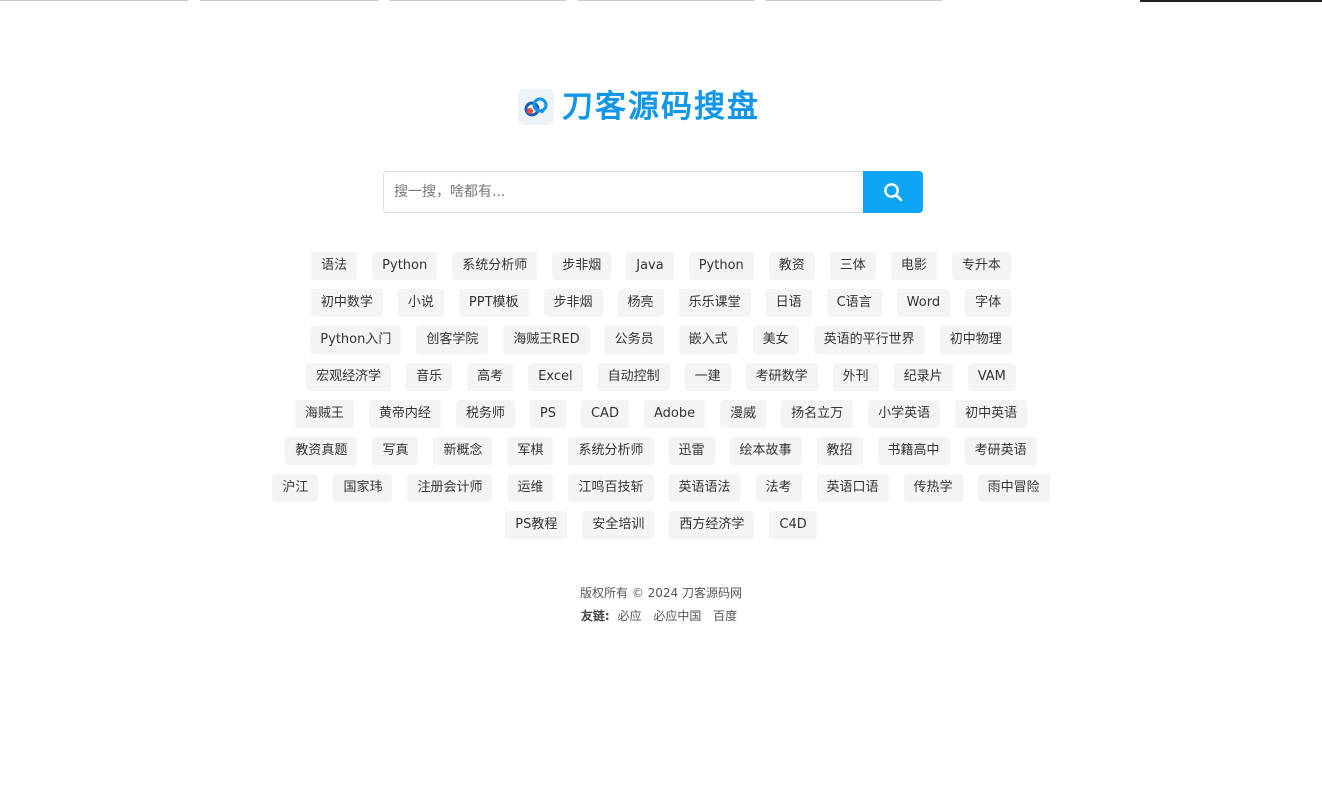  What do you see at coordinates (923, 303) in the screenshot?
I see `tag: Word` at bounding box center [923, 303].